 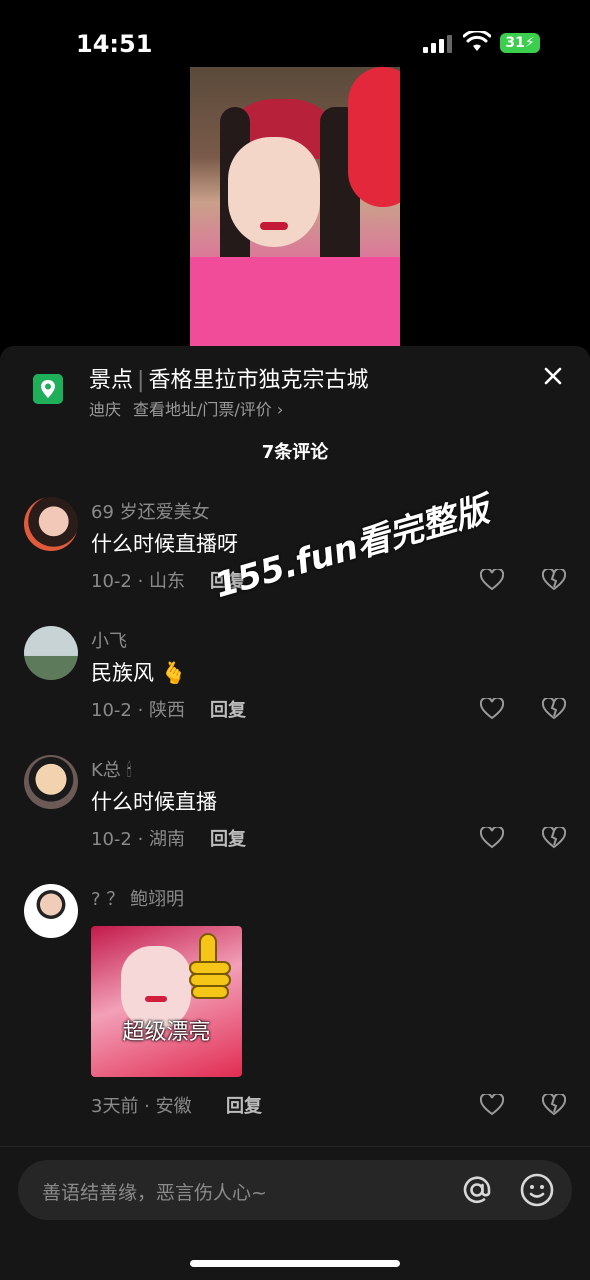 I want to click on comment-meta: 3天前 · 安徽, so click(x=141, y=1106).